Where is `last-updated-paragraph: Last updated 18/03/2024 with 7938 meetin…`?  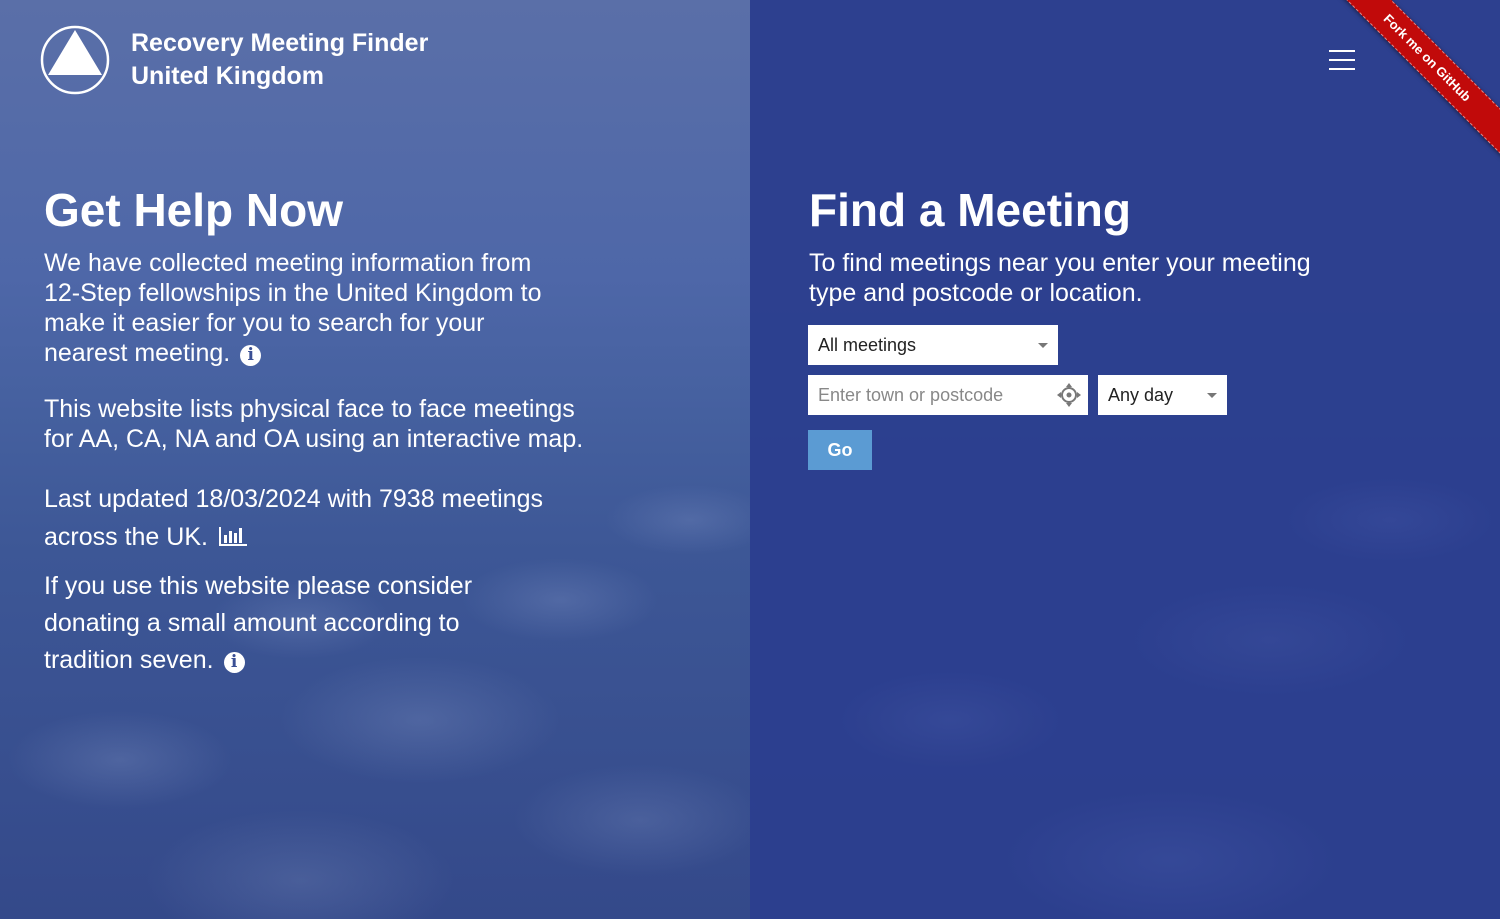
last-updated-paragraph: Last updated 18/03/2024 with 7938 meetin… is located at coordinates (309, 518).